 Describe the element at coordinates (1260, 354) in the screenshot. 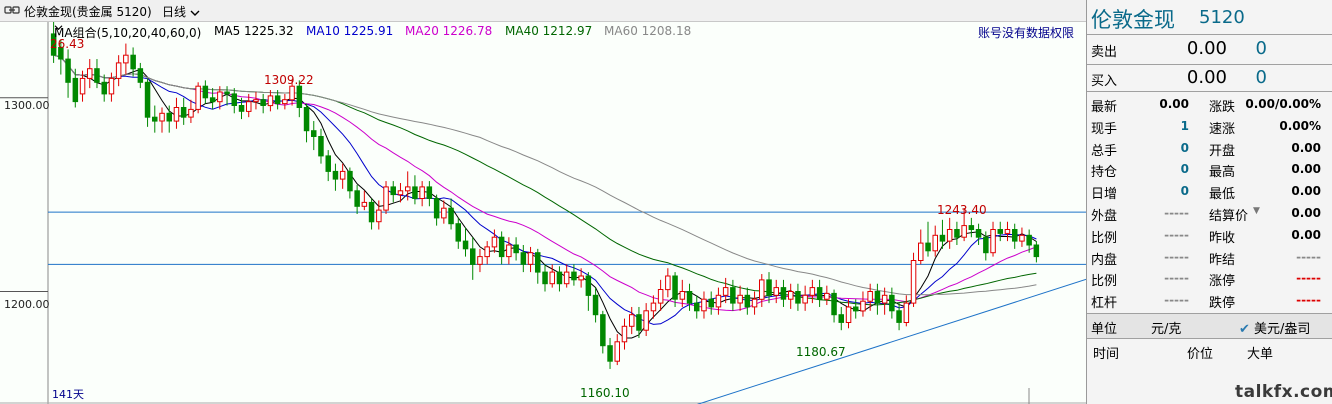

I see `col-big-order: 大单` at that location.